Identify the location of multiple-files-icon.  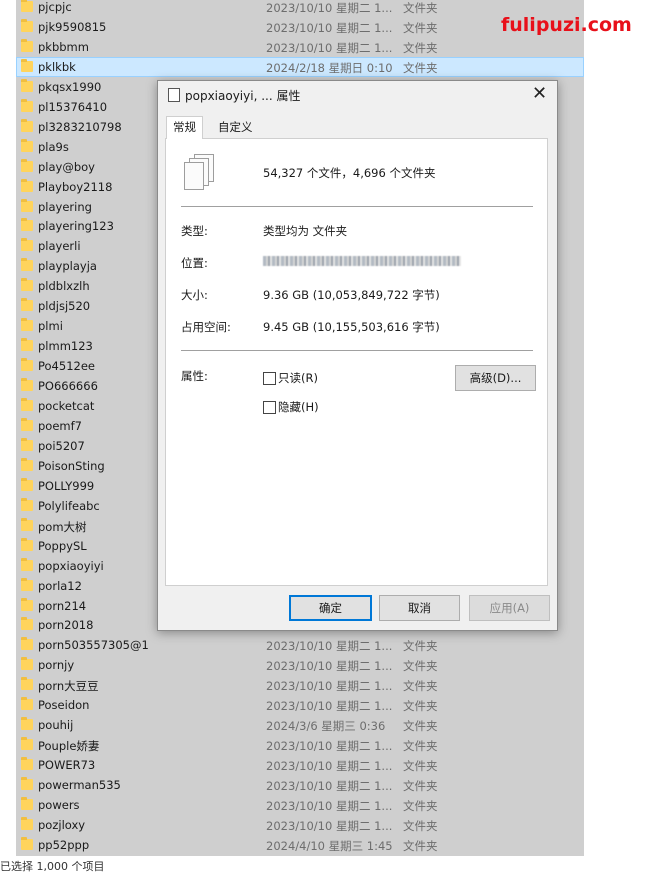
(199, 172).